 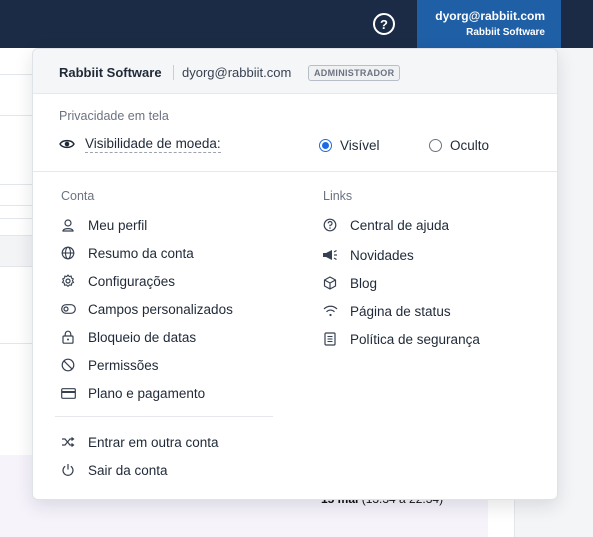 What do you see at coordinates (330, 255) in the screenshot?
I see `megaphone-icon` at bounding box center [330, 255].